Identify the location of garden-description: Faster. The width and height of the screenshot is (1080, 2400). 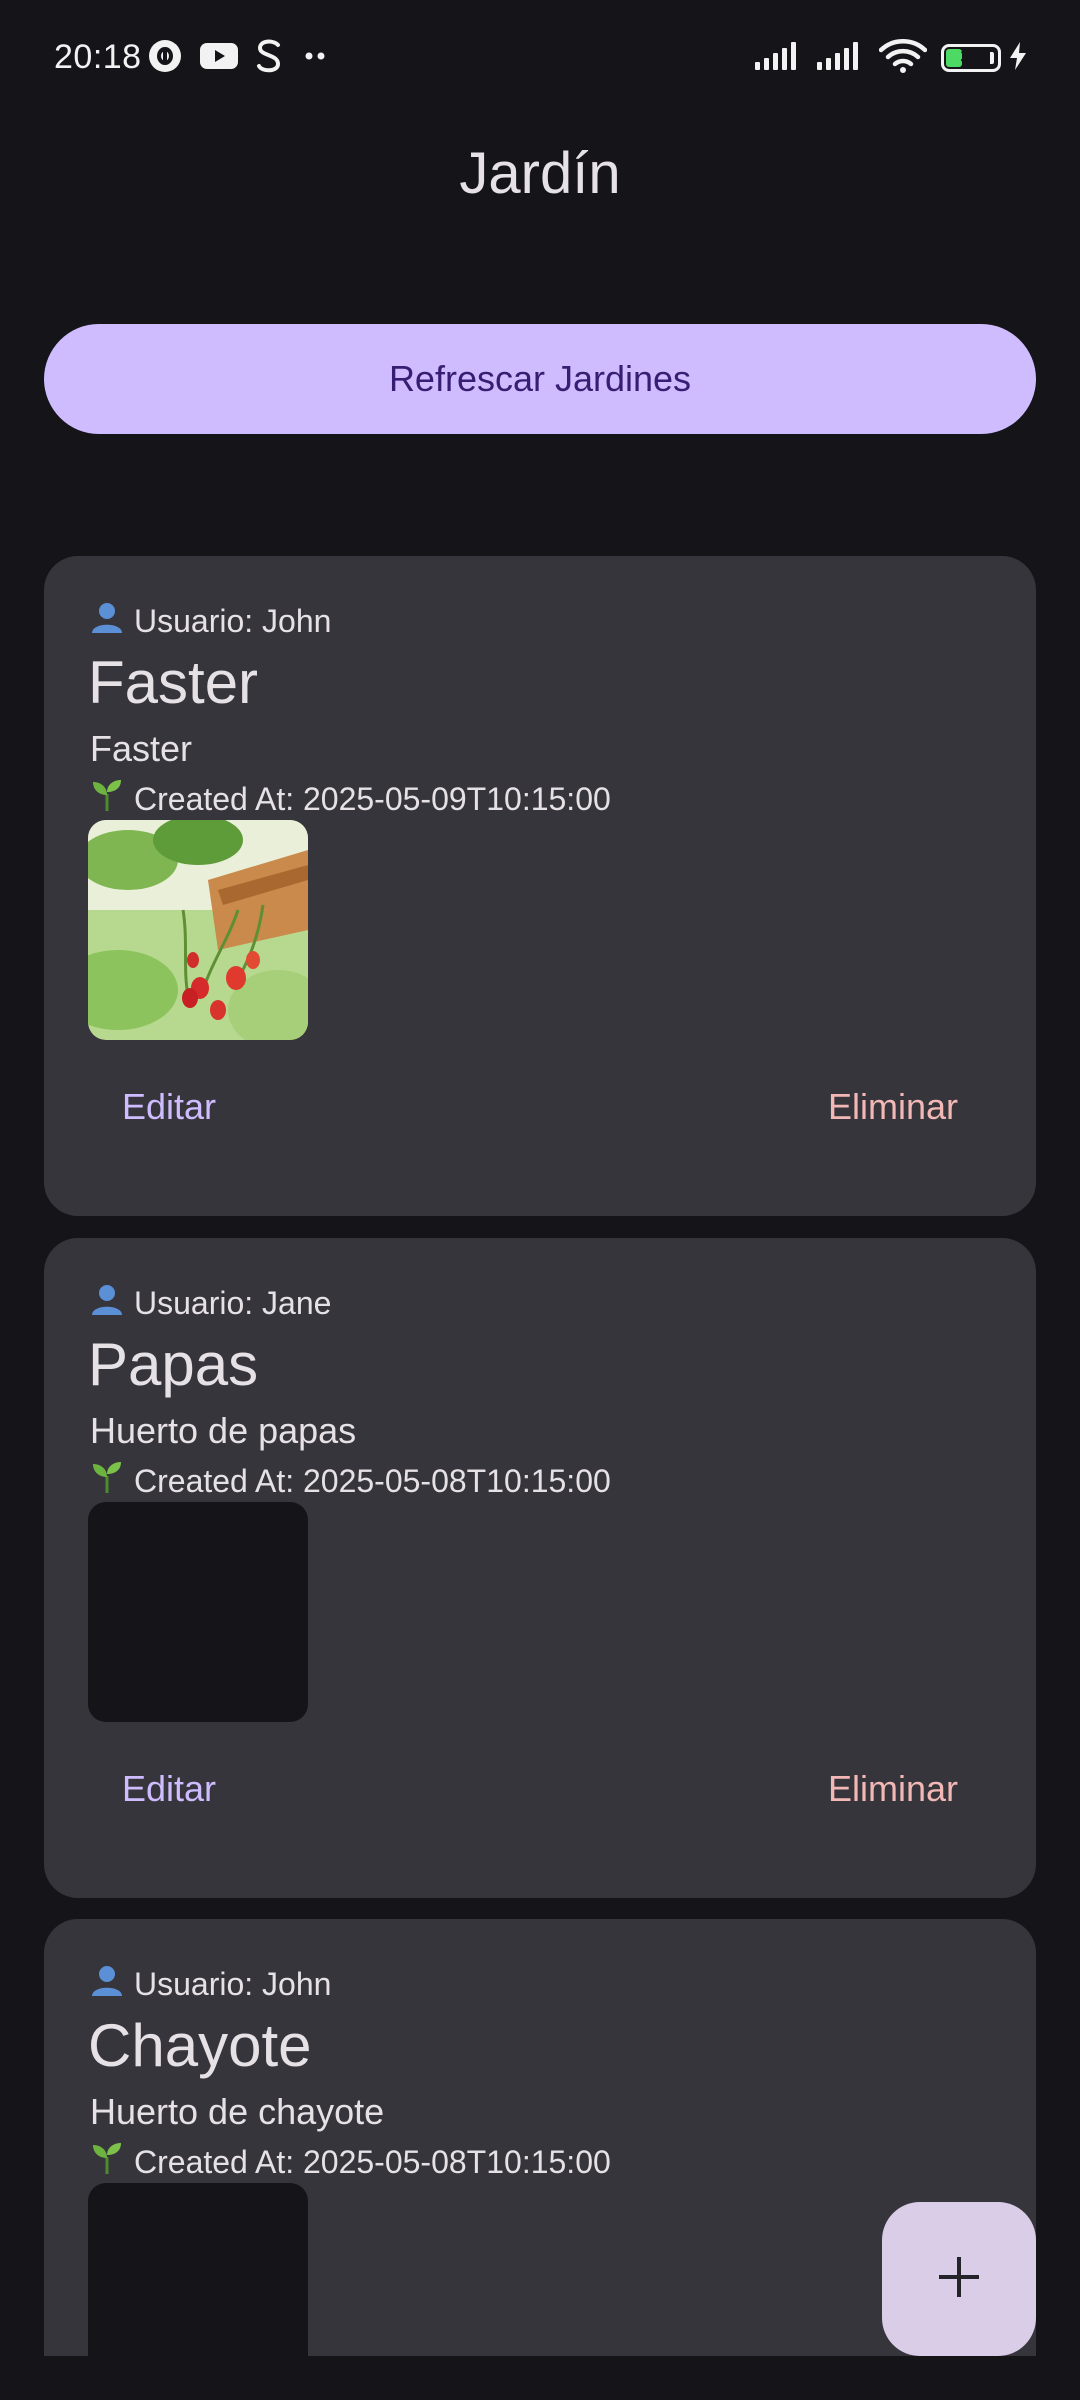
(141, 748).